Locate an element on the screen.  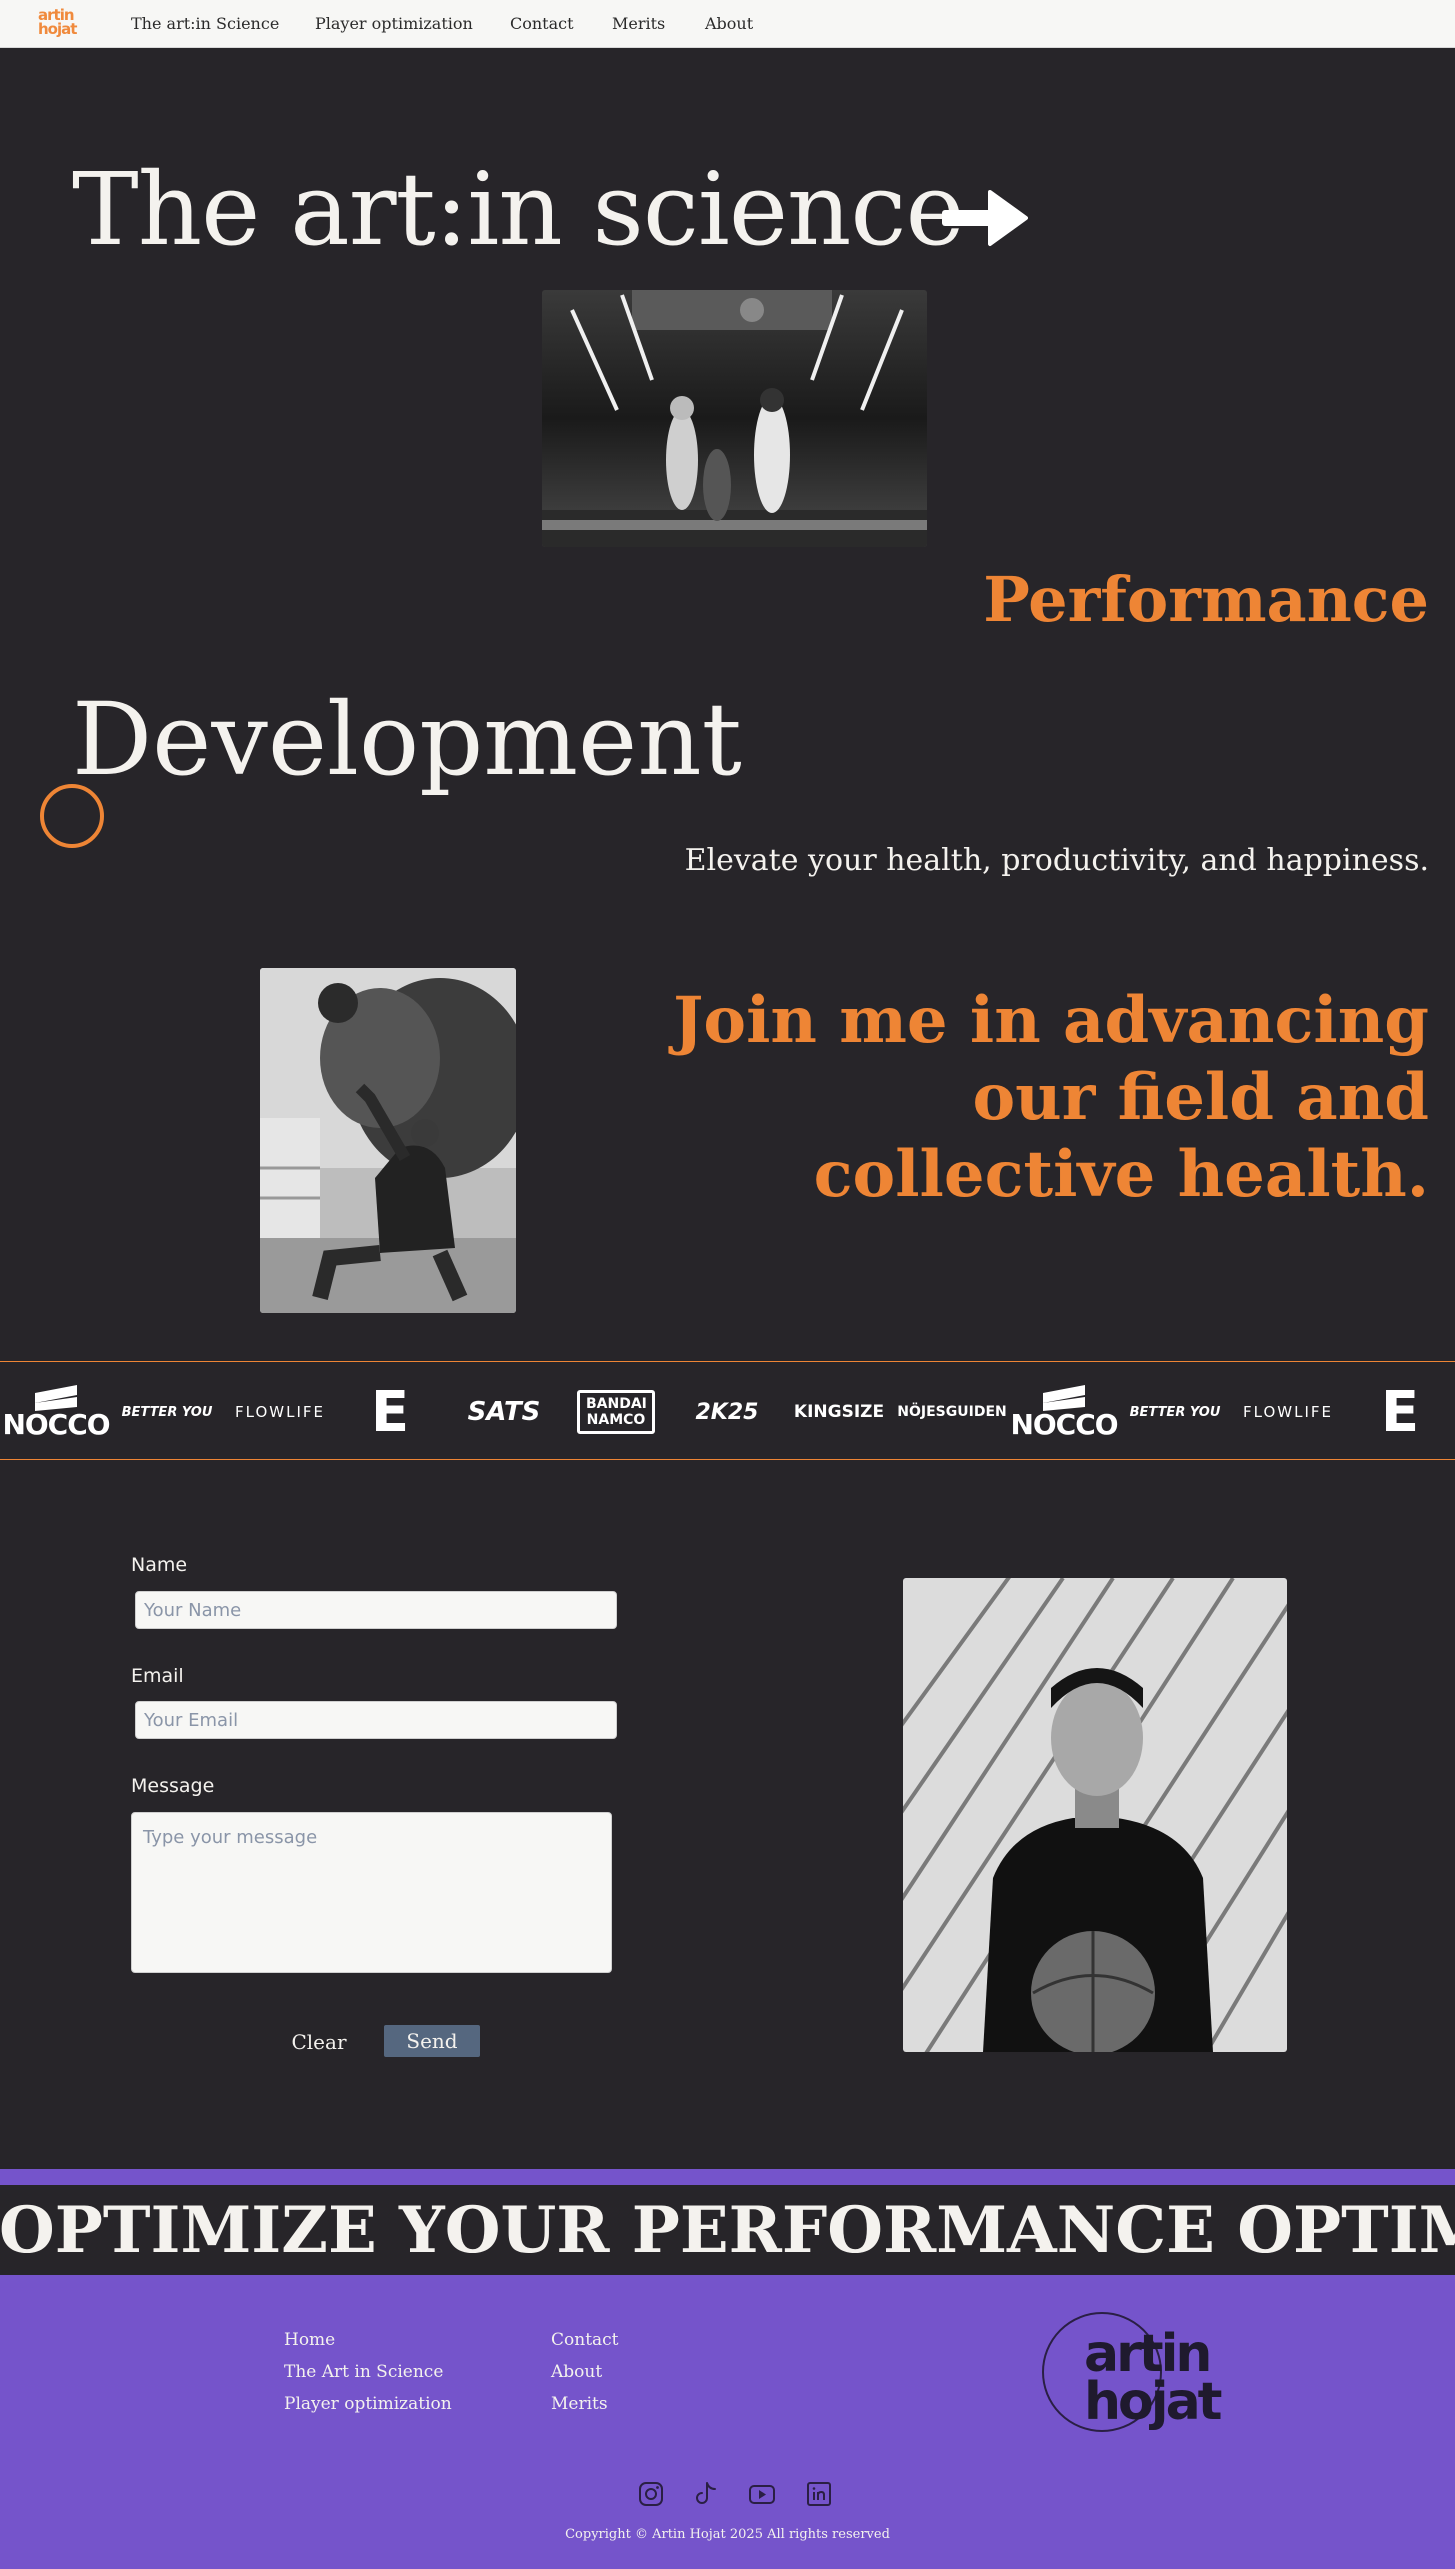
circle-decoration-icon is located at coordinates (72, 816).